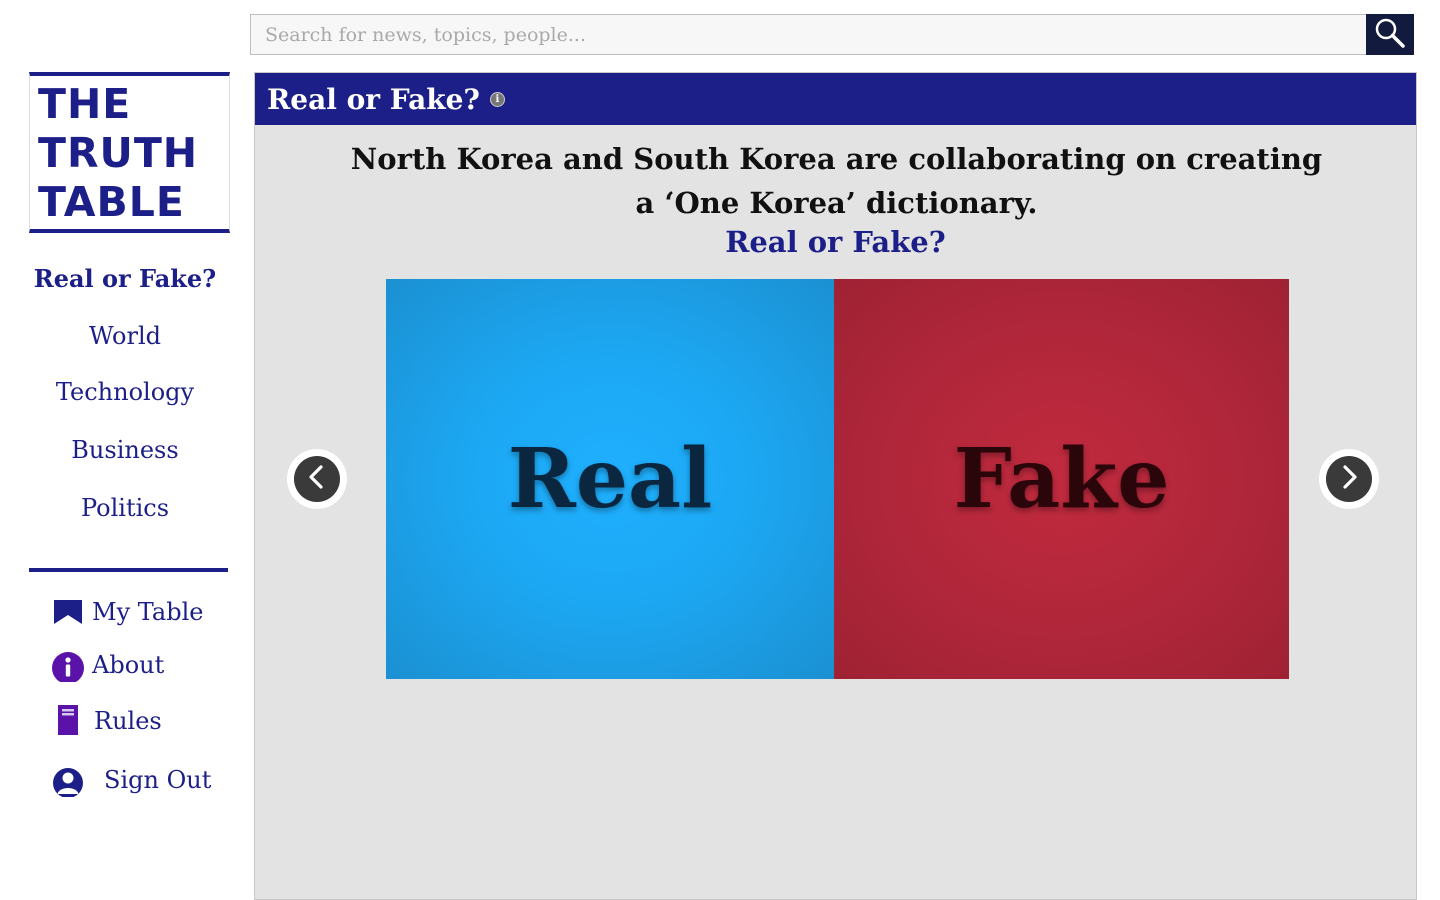 The width and height of the screenshot is (1440, 900). What do you see at coordinates (497, 99) in the screenshot?
I see `info-icon: i` at bounding box center [497, 99].